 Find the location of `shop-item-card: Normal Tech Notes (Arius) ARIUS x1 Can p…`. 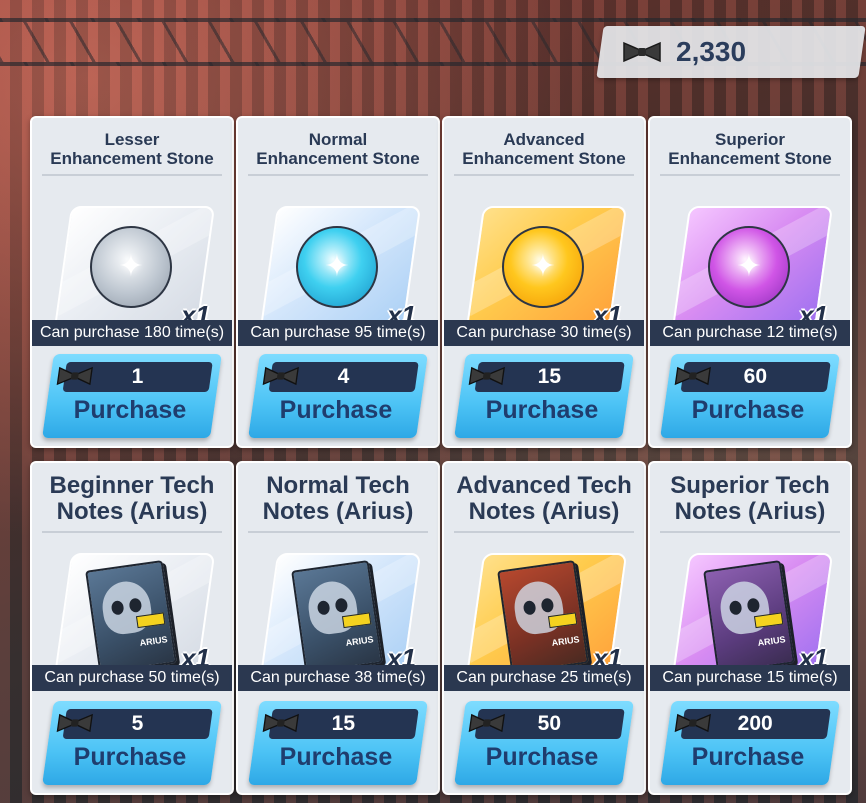

shop-item-card: Normal Tech Notes (Arius) ARIUS x1 Can p… is located at coordinates (338, 628).